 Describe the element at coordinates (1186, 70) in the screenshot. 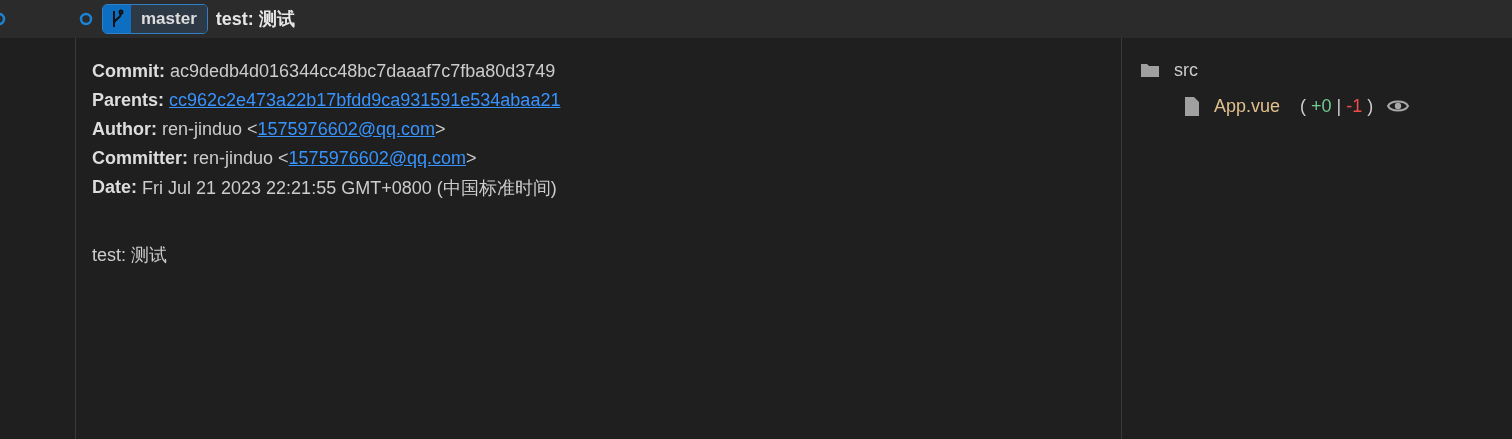

I see `folder-name: src` at that location.